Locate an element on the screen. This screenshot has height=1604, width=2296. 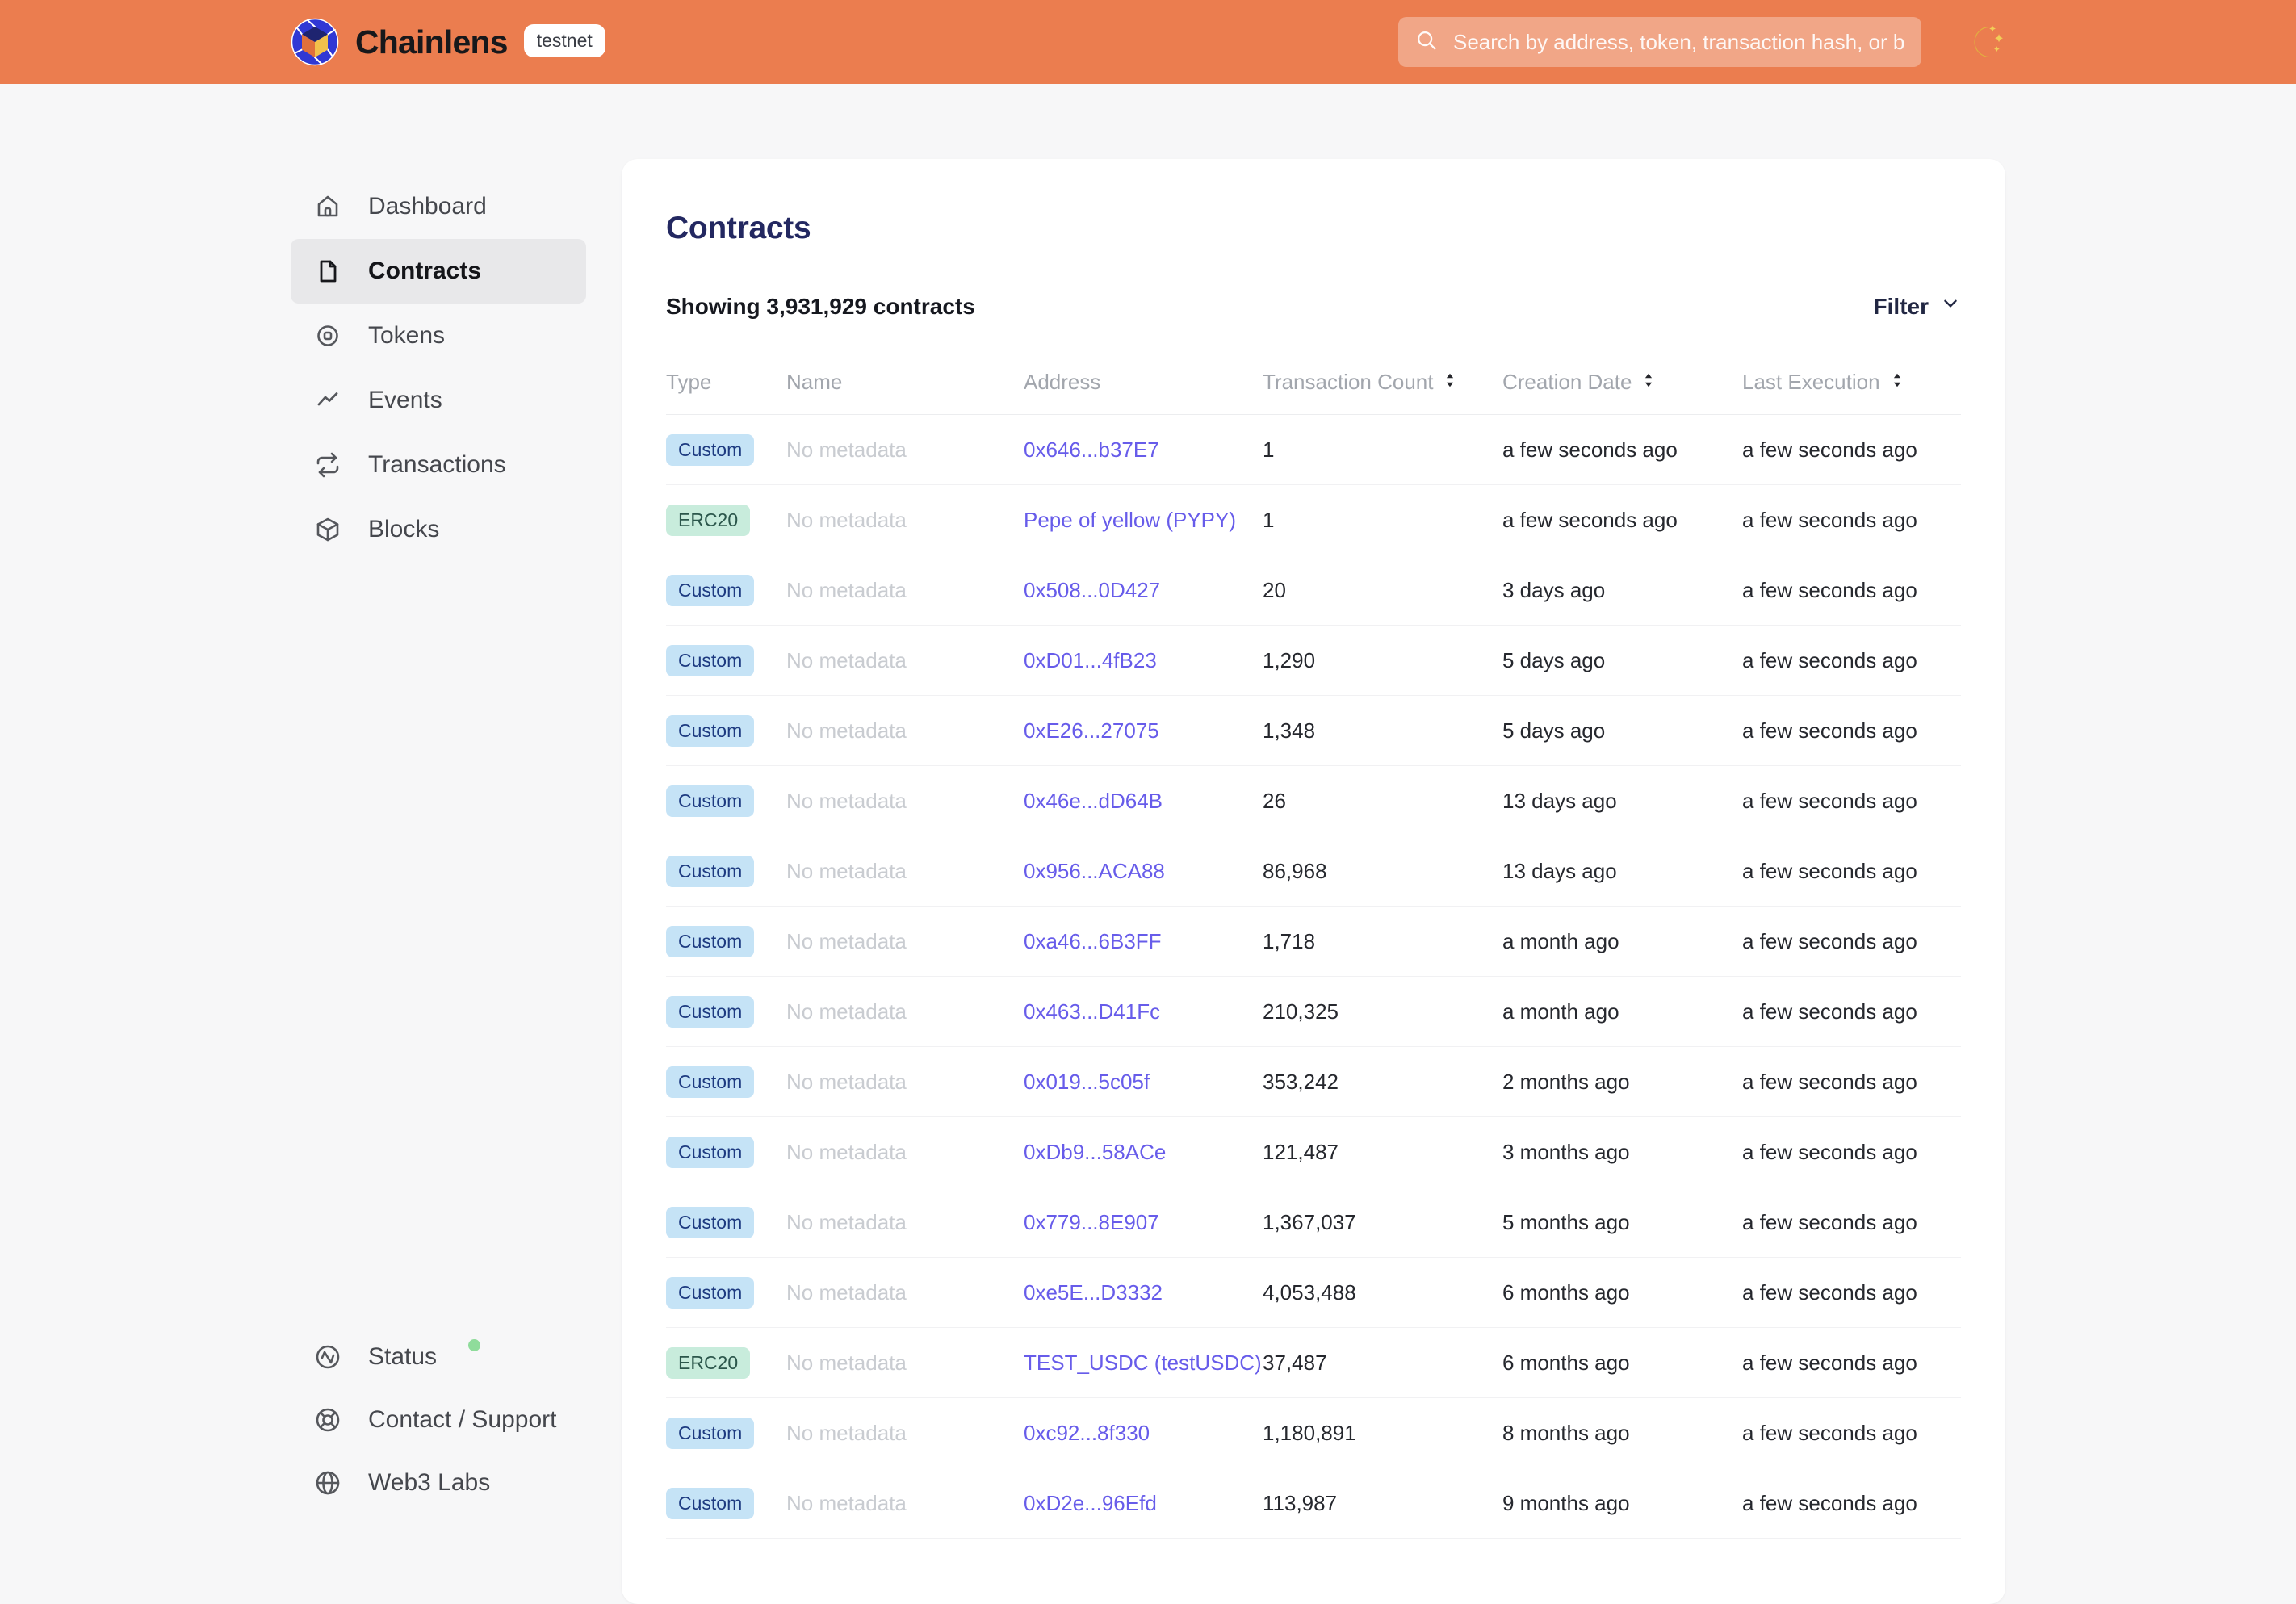
type-badge: ERC20 is located at coordinates (708, 1362).